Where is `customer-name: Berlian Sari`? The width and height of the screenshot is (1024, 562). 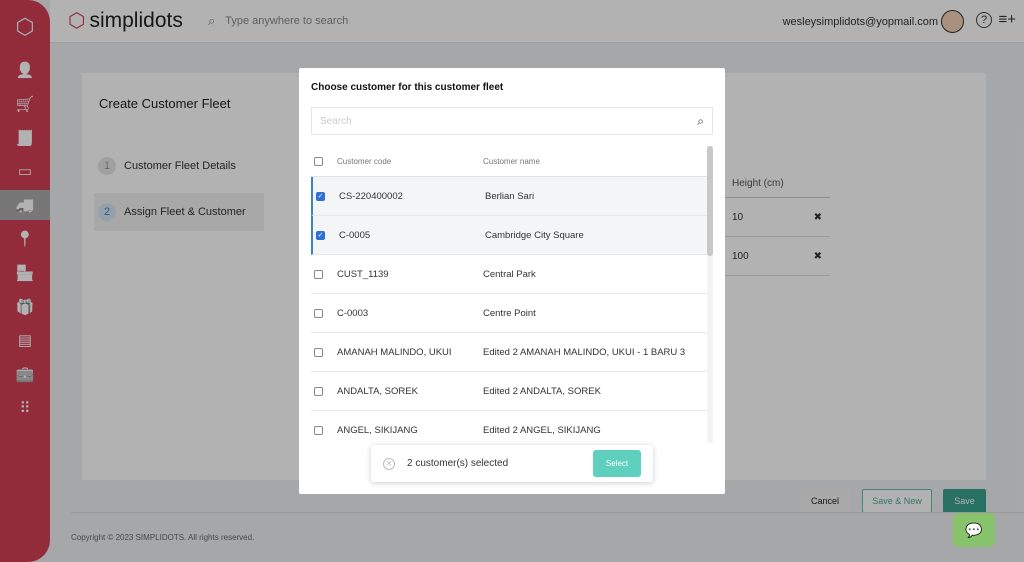
customer-name: Berlian Sari is located at coordinates (510, 196).